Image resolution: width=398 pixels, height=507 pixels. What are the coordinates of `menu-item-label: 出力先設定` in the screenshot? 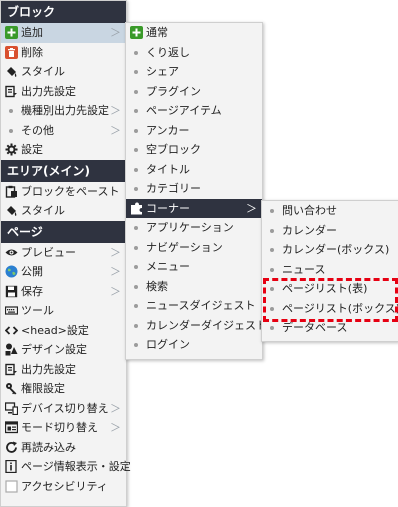 It's located at (48, 91).